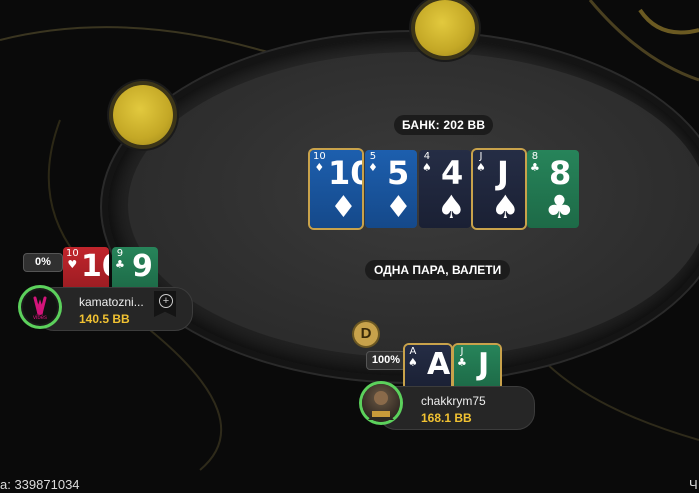  I want to click on hero-equity: 100%, so click(386, 360).